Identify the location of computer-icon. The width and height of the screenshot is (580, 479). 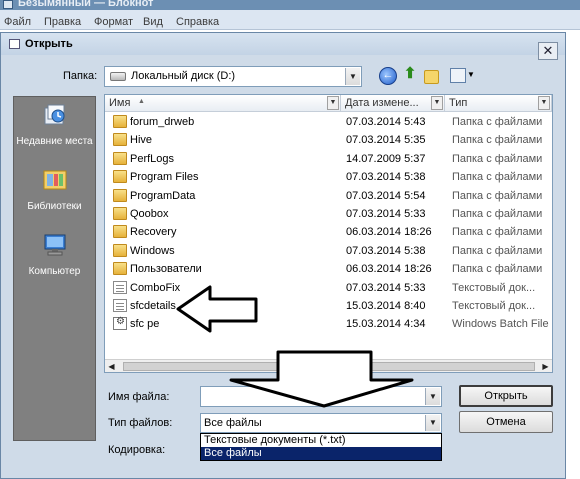
(54, 245).